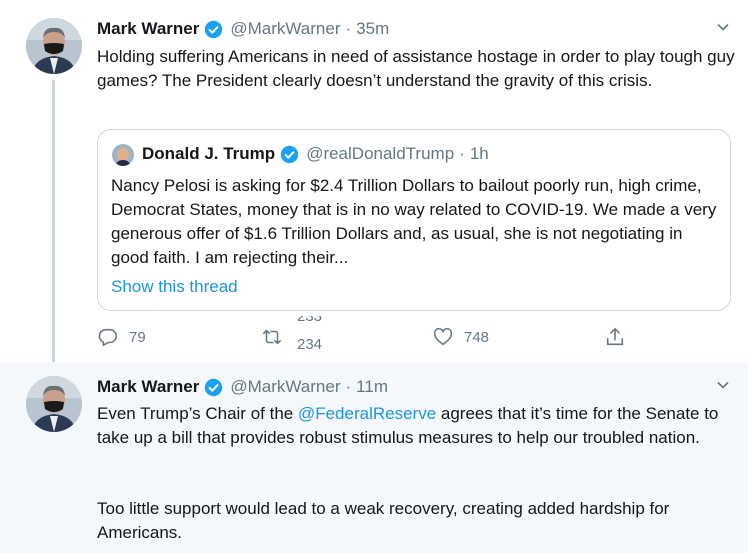  What do you see at coordinates (121, 337) in the screenshot?
I see `reply-button: 79` at bounding box center [121, 337].